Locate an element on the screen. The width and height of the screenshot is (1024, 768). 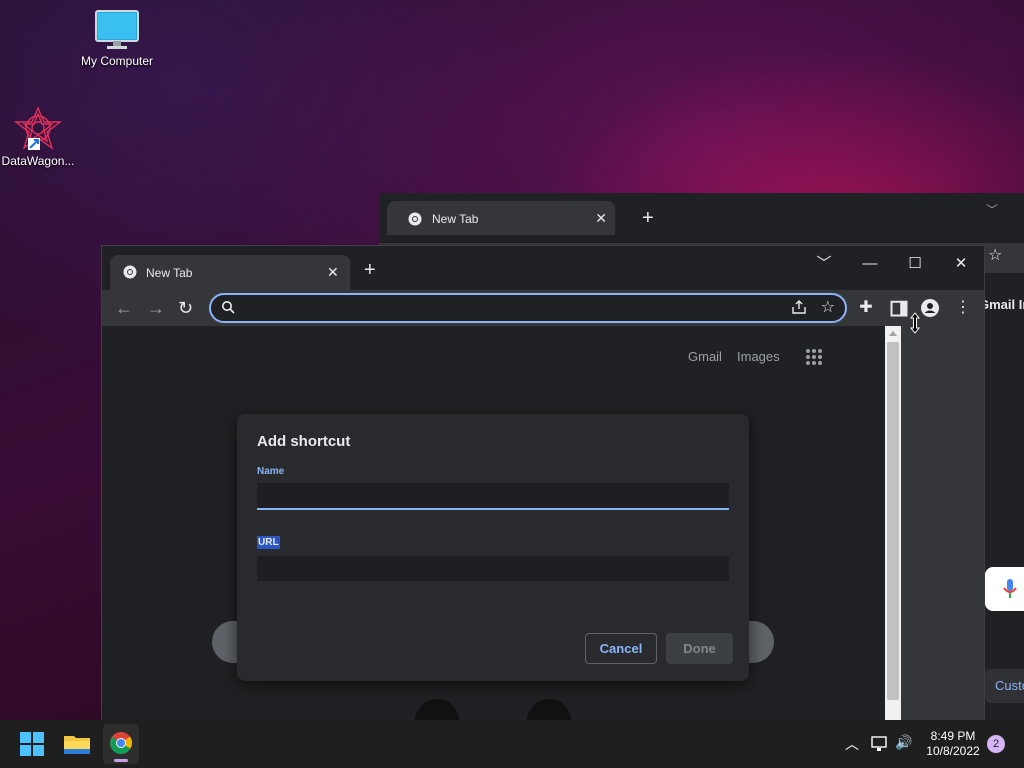
done-button: Done is located at coordinates (699, 648).